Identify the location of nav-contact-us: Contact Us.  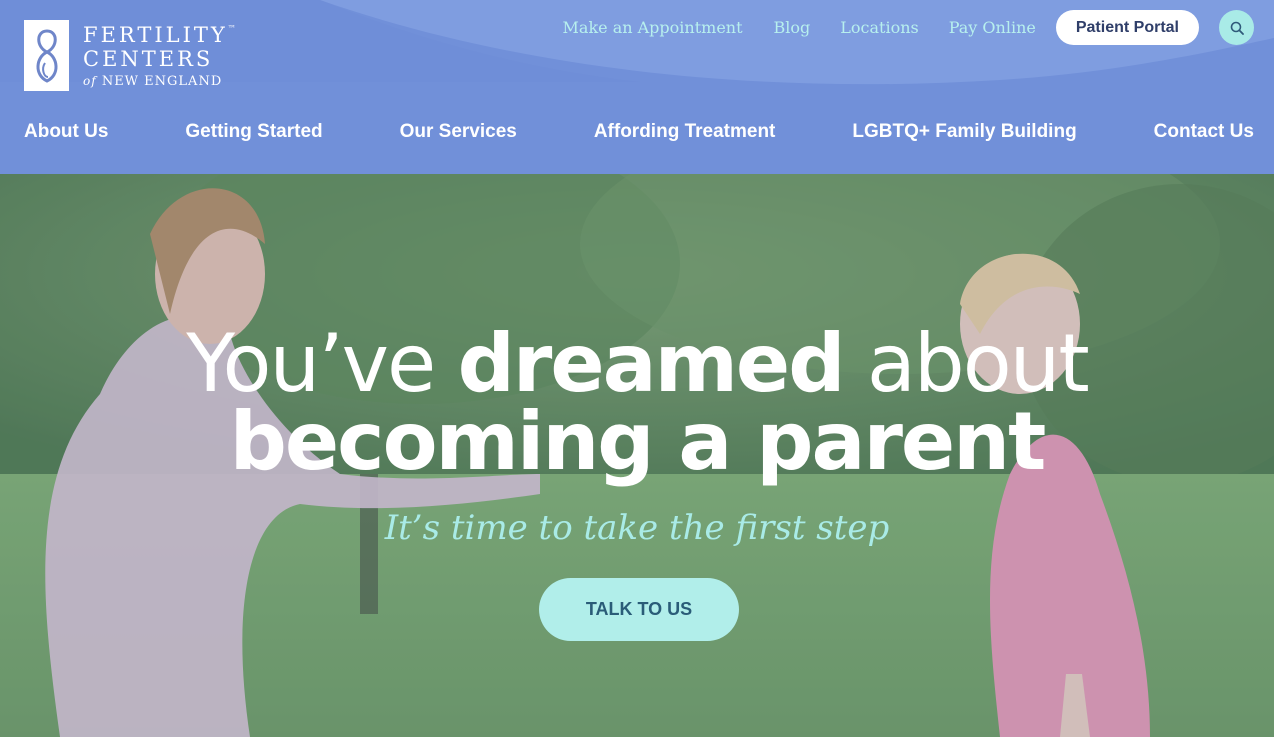
(1204, 132).